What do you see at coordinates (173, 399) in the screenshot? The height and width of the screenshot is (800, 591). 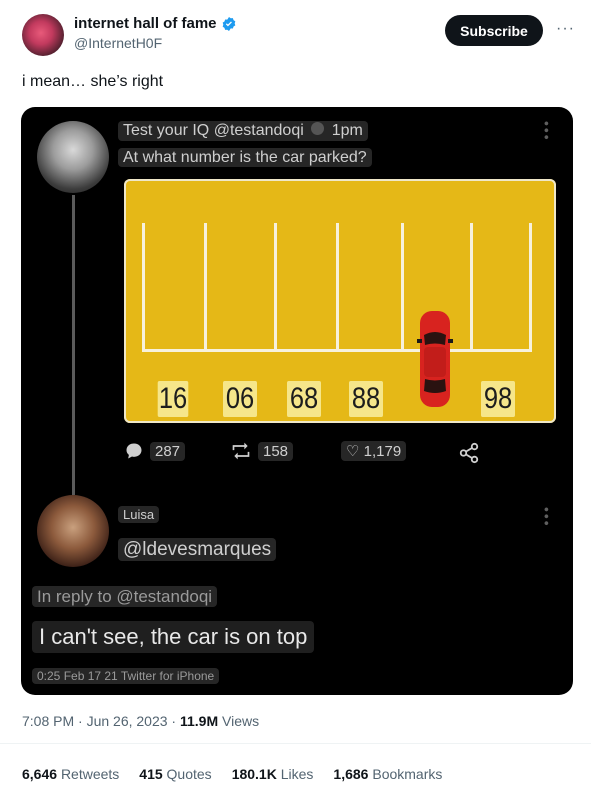 I see `parking-number: 16` at bounding box center [173, 399].